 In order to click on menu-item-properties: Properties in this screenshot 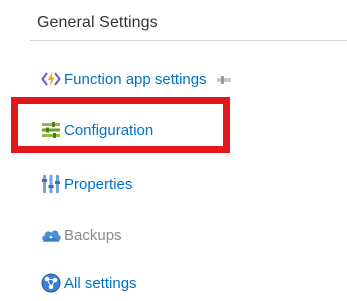, I will do `click(86, 184)`.